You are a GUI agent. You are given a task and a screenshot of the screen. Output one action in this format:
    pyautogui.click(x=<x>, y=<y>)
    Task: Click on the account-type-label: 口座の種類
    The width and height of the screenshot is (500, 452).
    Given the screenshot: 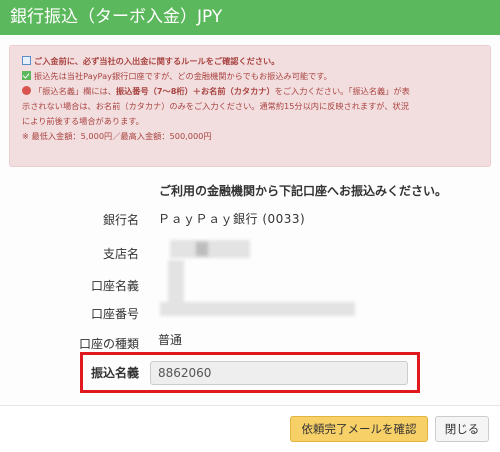 What is the action you would take?
    pyautogui.click(x=108, y=344)
    